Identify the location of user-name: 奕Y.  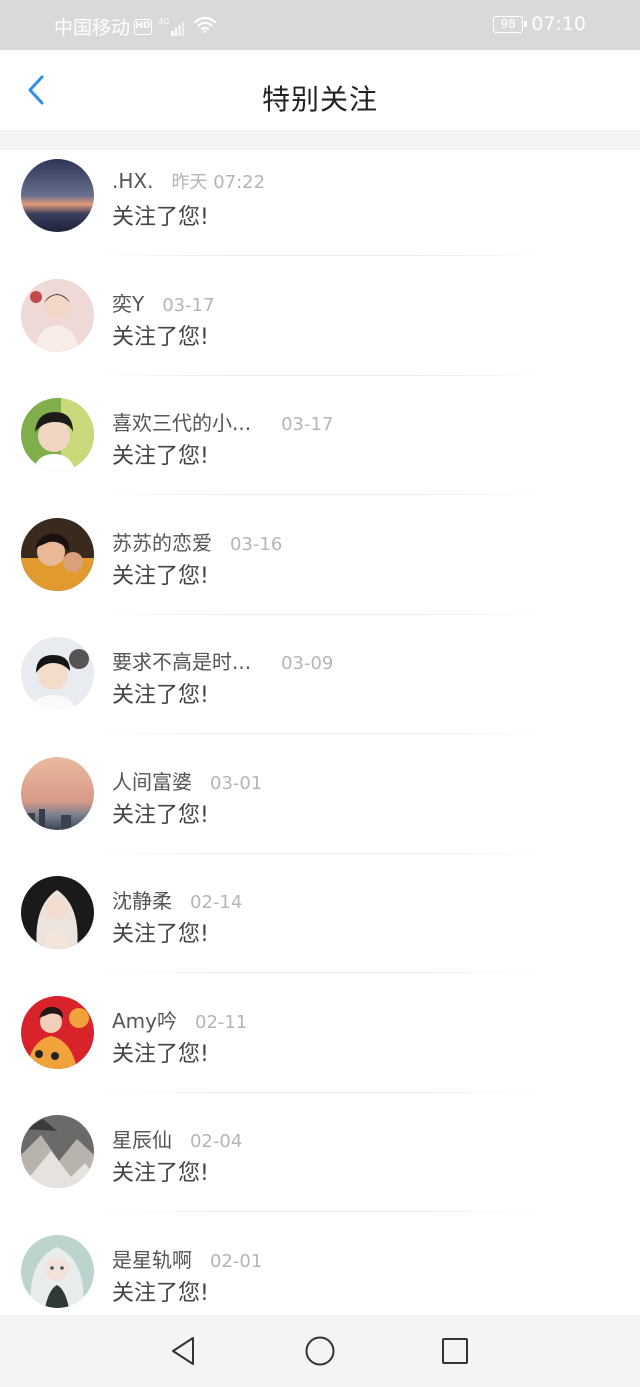
(128, 302).